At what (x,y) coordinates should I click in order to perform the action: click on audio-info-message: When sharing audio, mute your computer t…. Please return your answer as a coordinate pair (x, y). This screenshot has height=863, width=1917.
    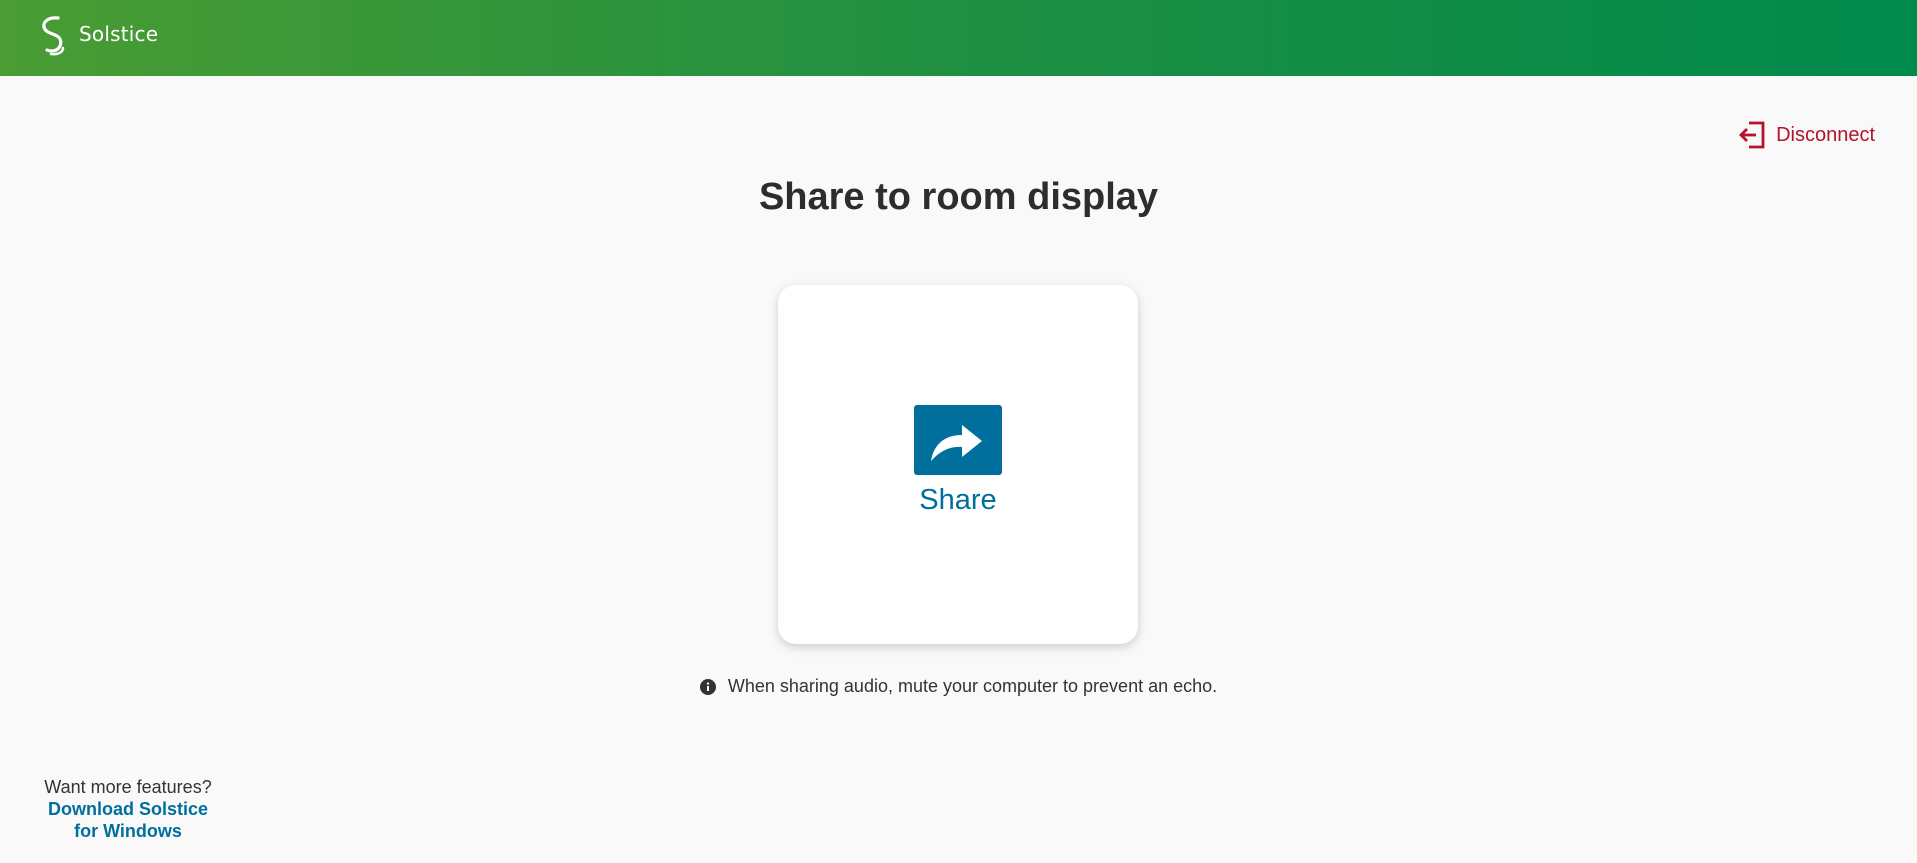
    Looking at the image, I should click on (958, 686).